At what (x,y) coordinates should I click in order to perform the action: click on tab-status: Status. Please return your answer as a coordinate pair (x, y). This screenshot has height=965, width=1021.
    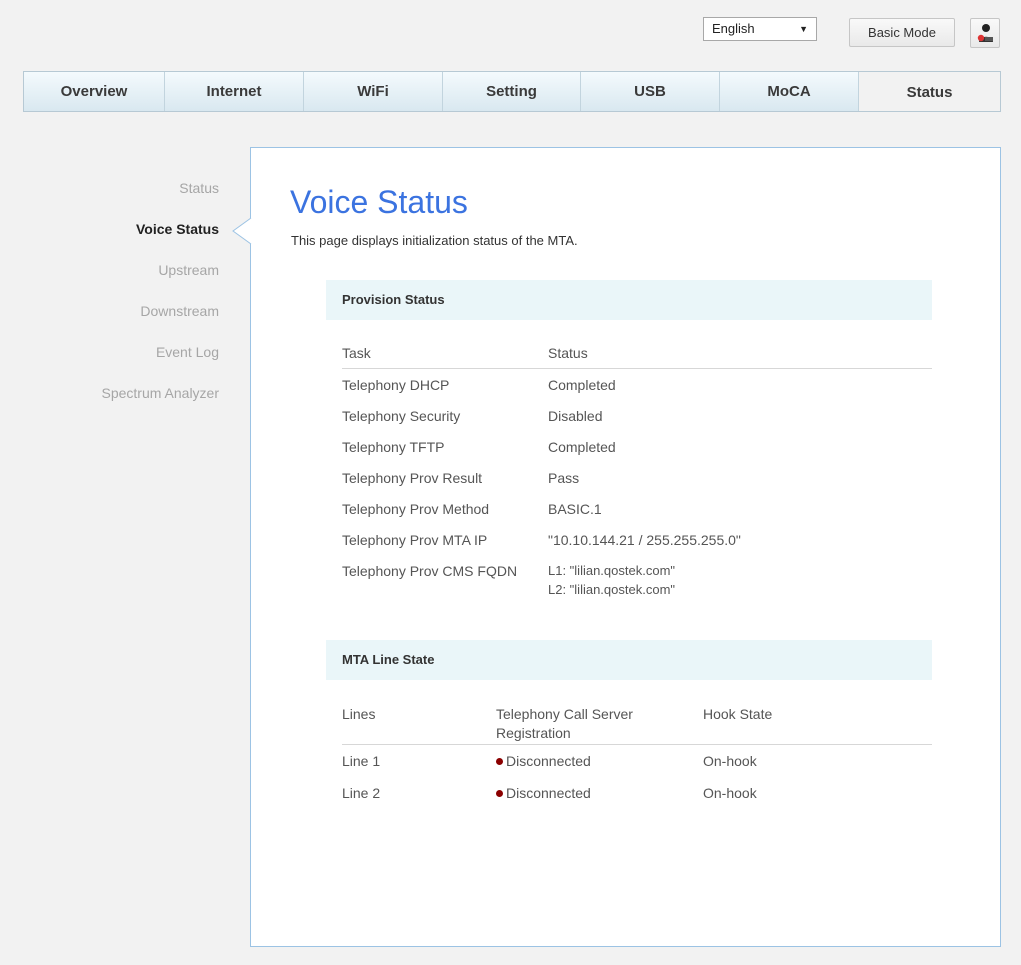
    Looking at the image, I should click on (929, 91).